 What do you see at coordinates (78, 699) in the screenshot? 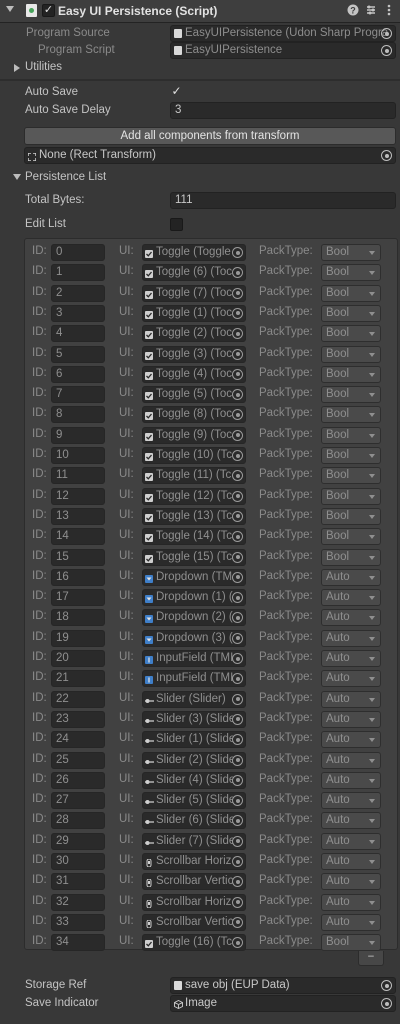
I see `id-field: 22` at bounding box center [78, 699].